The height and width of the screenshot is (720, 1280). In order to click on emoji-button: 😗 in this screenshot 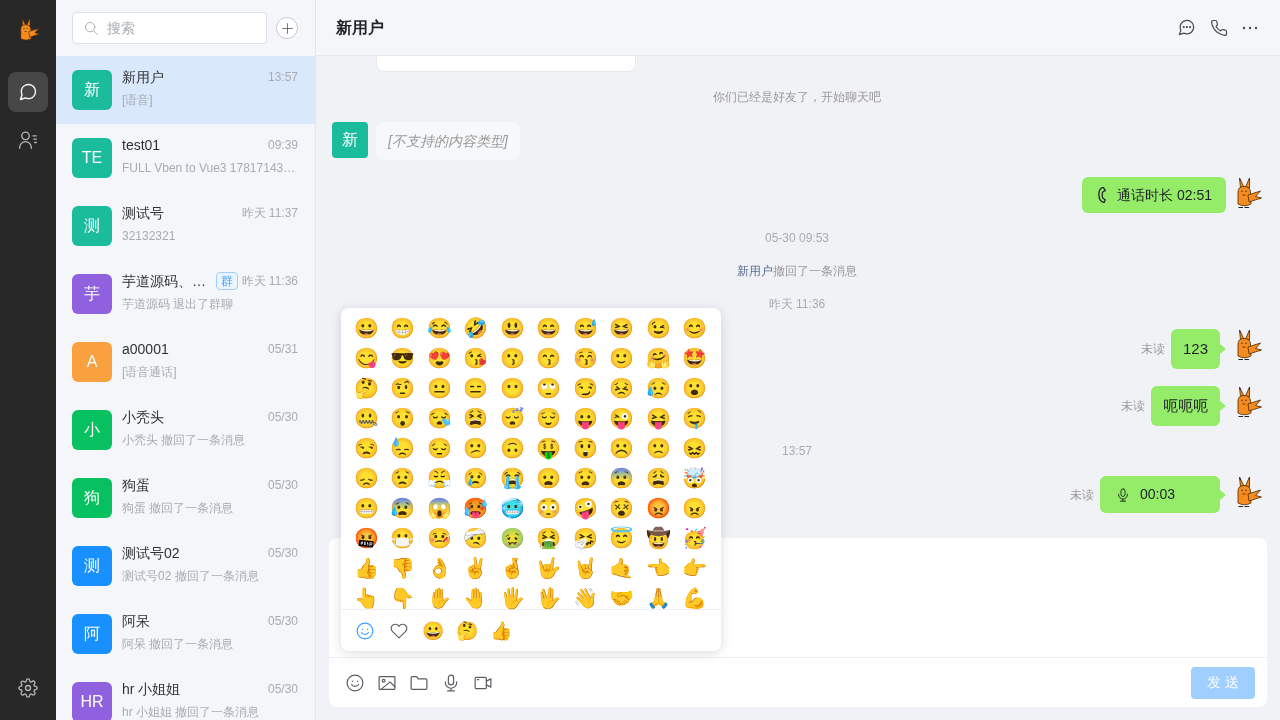, I will do `click(512, 358)`.